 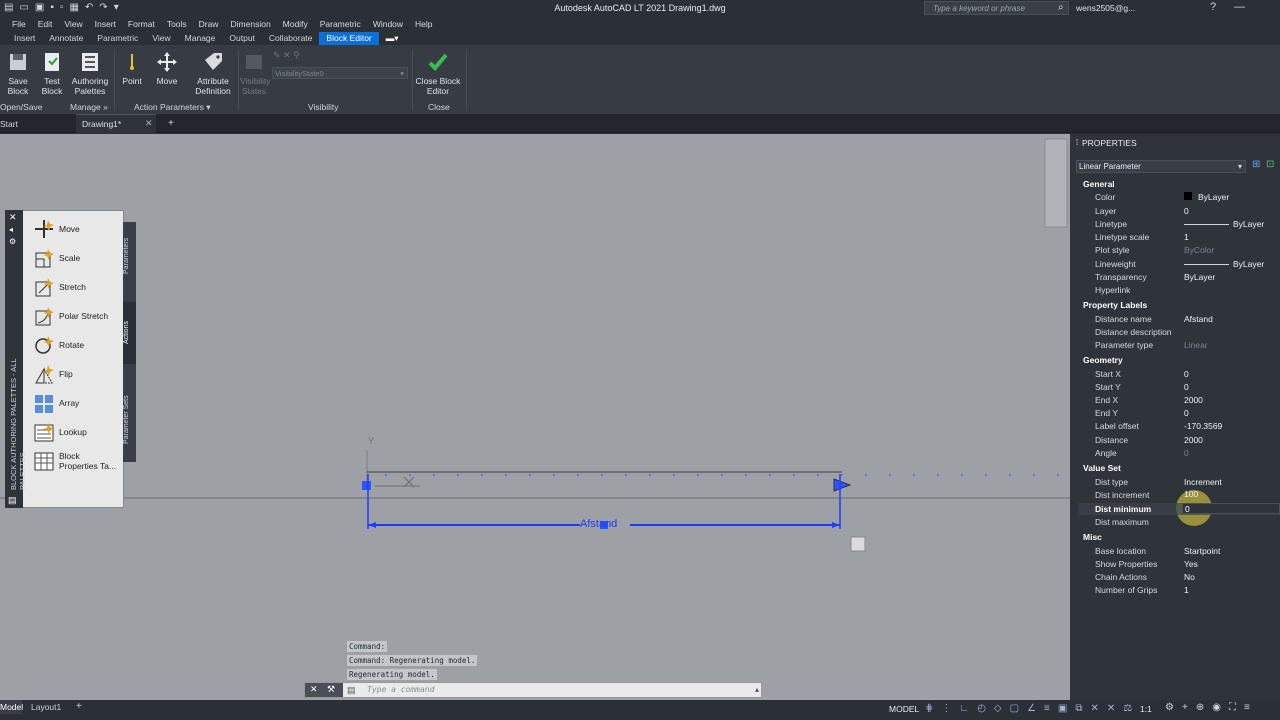 I want to click on prop-value: Increment, so click(x=1203, y=482).